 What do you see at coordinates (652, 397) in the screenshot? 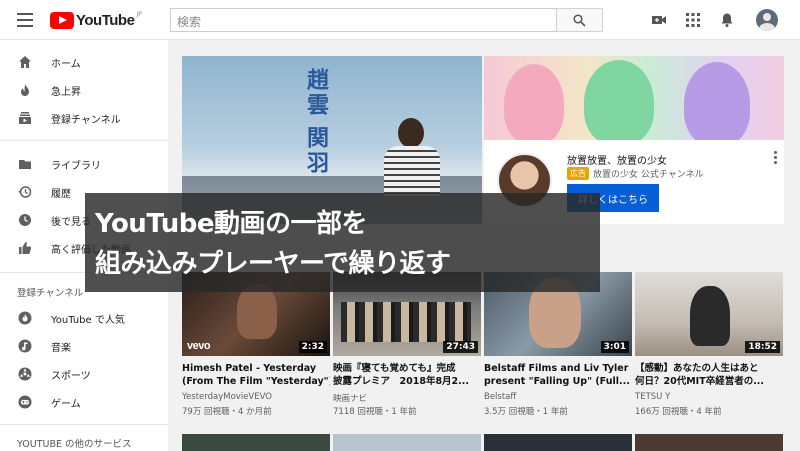
I see `video-channel: TETSU Y` at bounding box center [652, 397].